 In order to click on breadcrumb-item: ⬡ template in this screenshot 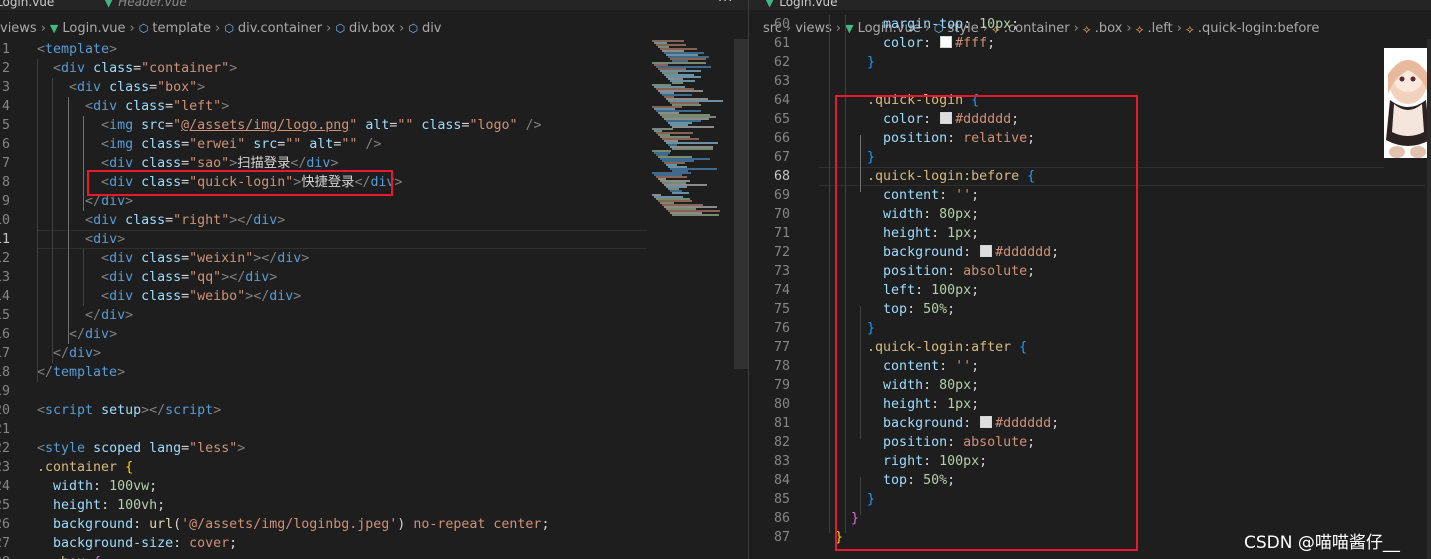, I will do `click(175, 29)`.